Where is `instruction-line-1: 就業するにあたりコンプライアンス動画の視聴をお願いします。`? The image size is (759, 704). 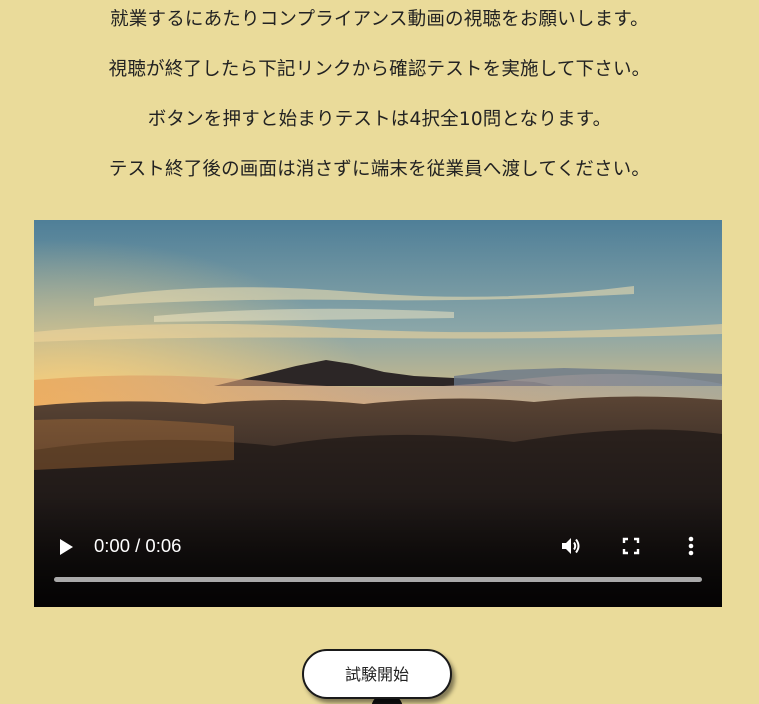 instruction-line-1: 就業するにあたりコンプライアンス動画の視聴をお願いします。 is located at coordinates (379, 19).